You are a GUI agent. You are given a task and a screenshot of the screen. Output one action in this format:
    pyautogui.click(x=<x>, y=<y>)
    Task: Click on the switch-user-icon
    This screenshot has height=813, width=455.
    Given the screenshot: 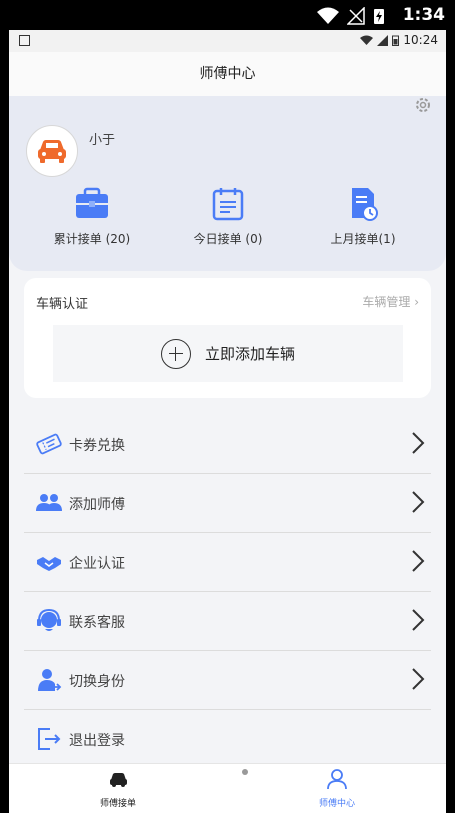 What is the action you would take?
    pyautogui.click(x=50, y=680)
    